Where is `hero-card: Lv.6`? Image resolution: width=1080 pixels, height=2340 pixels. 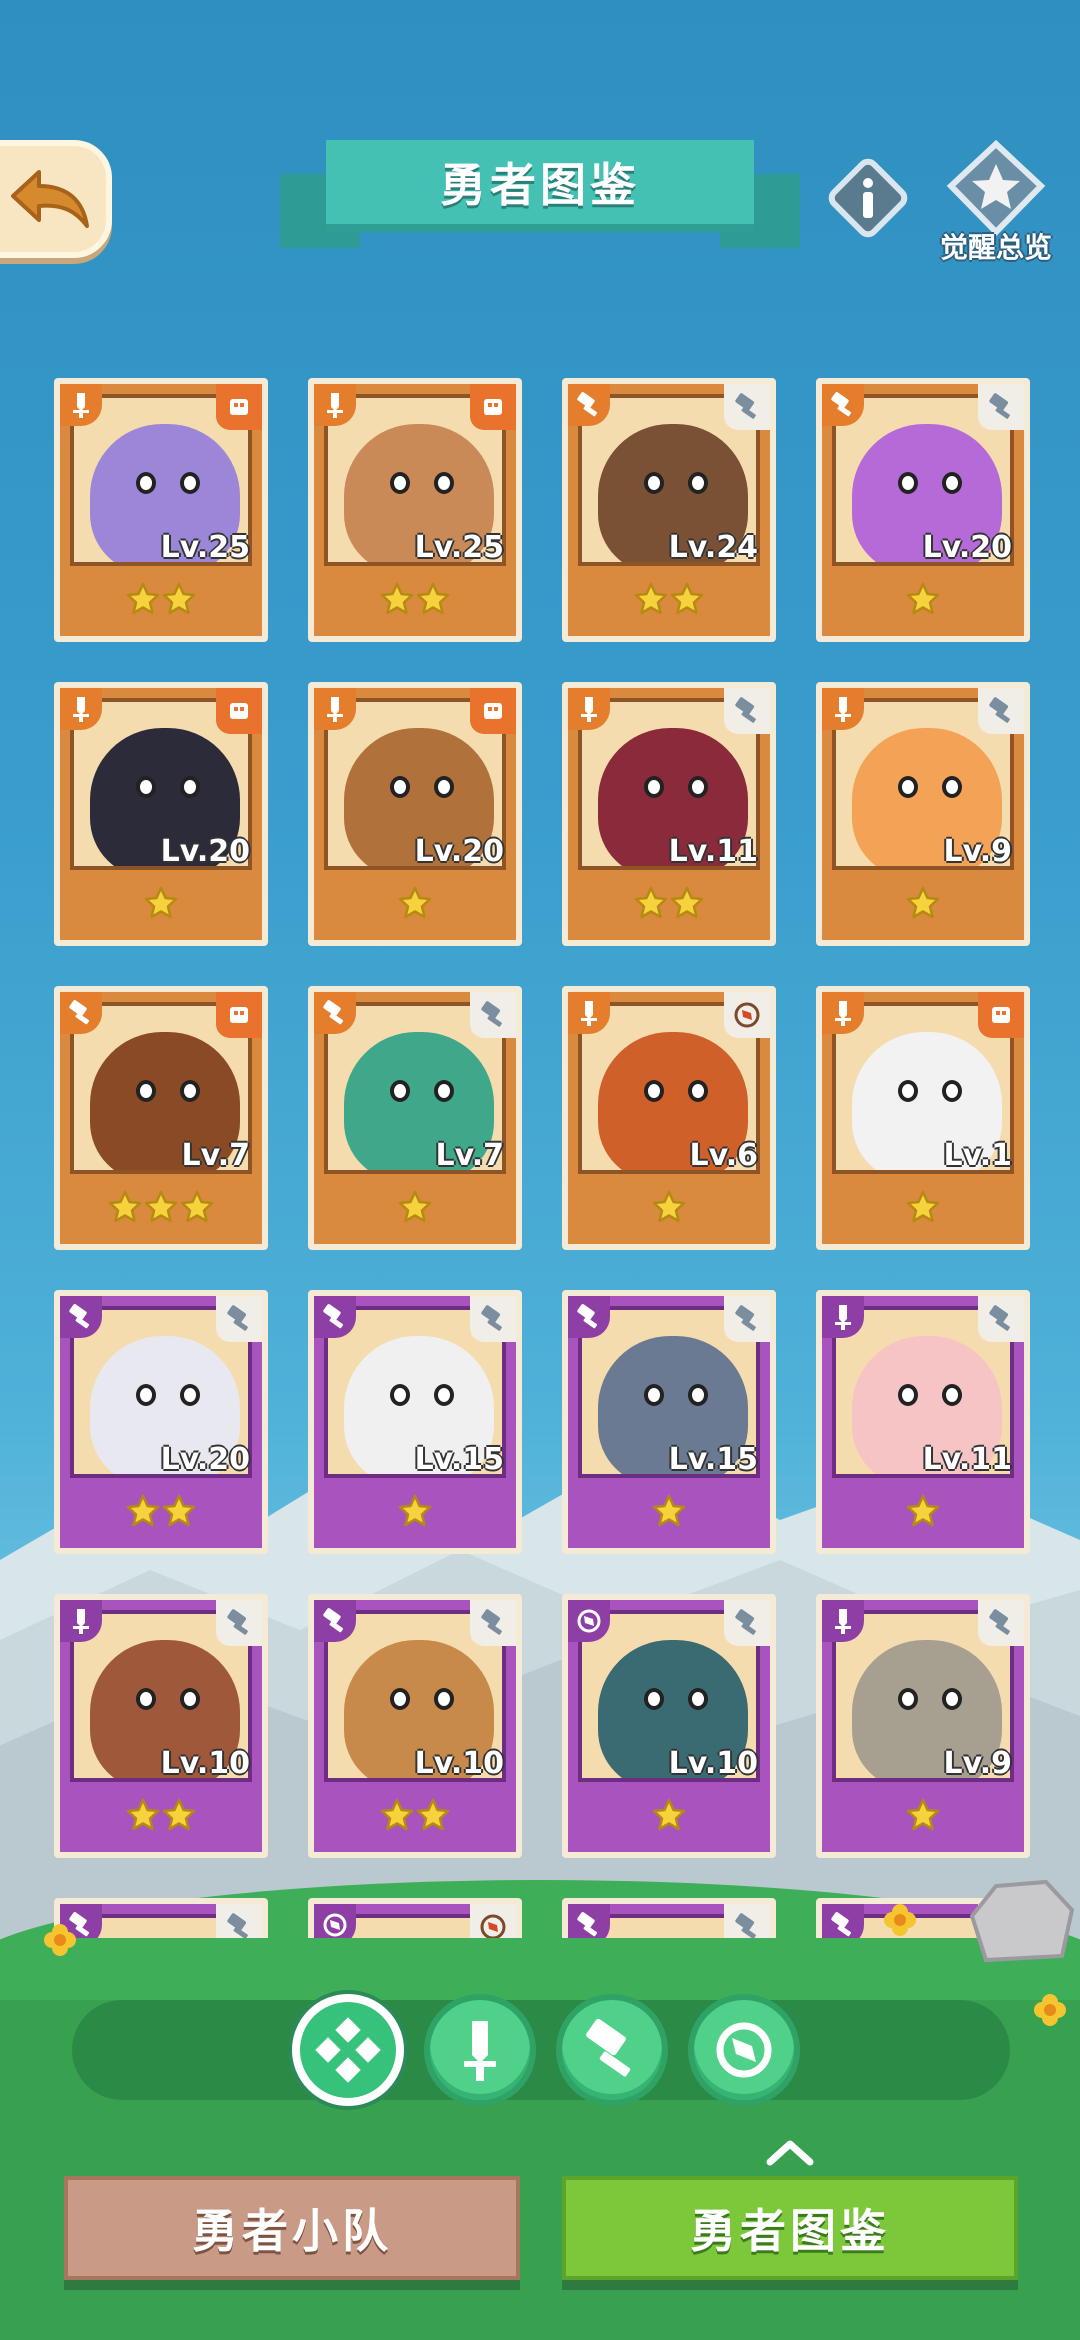 hero-card: Lv.6 is located at coordinates (669, 1118).